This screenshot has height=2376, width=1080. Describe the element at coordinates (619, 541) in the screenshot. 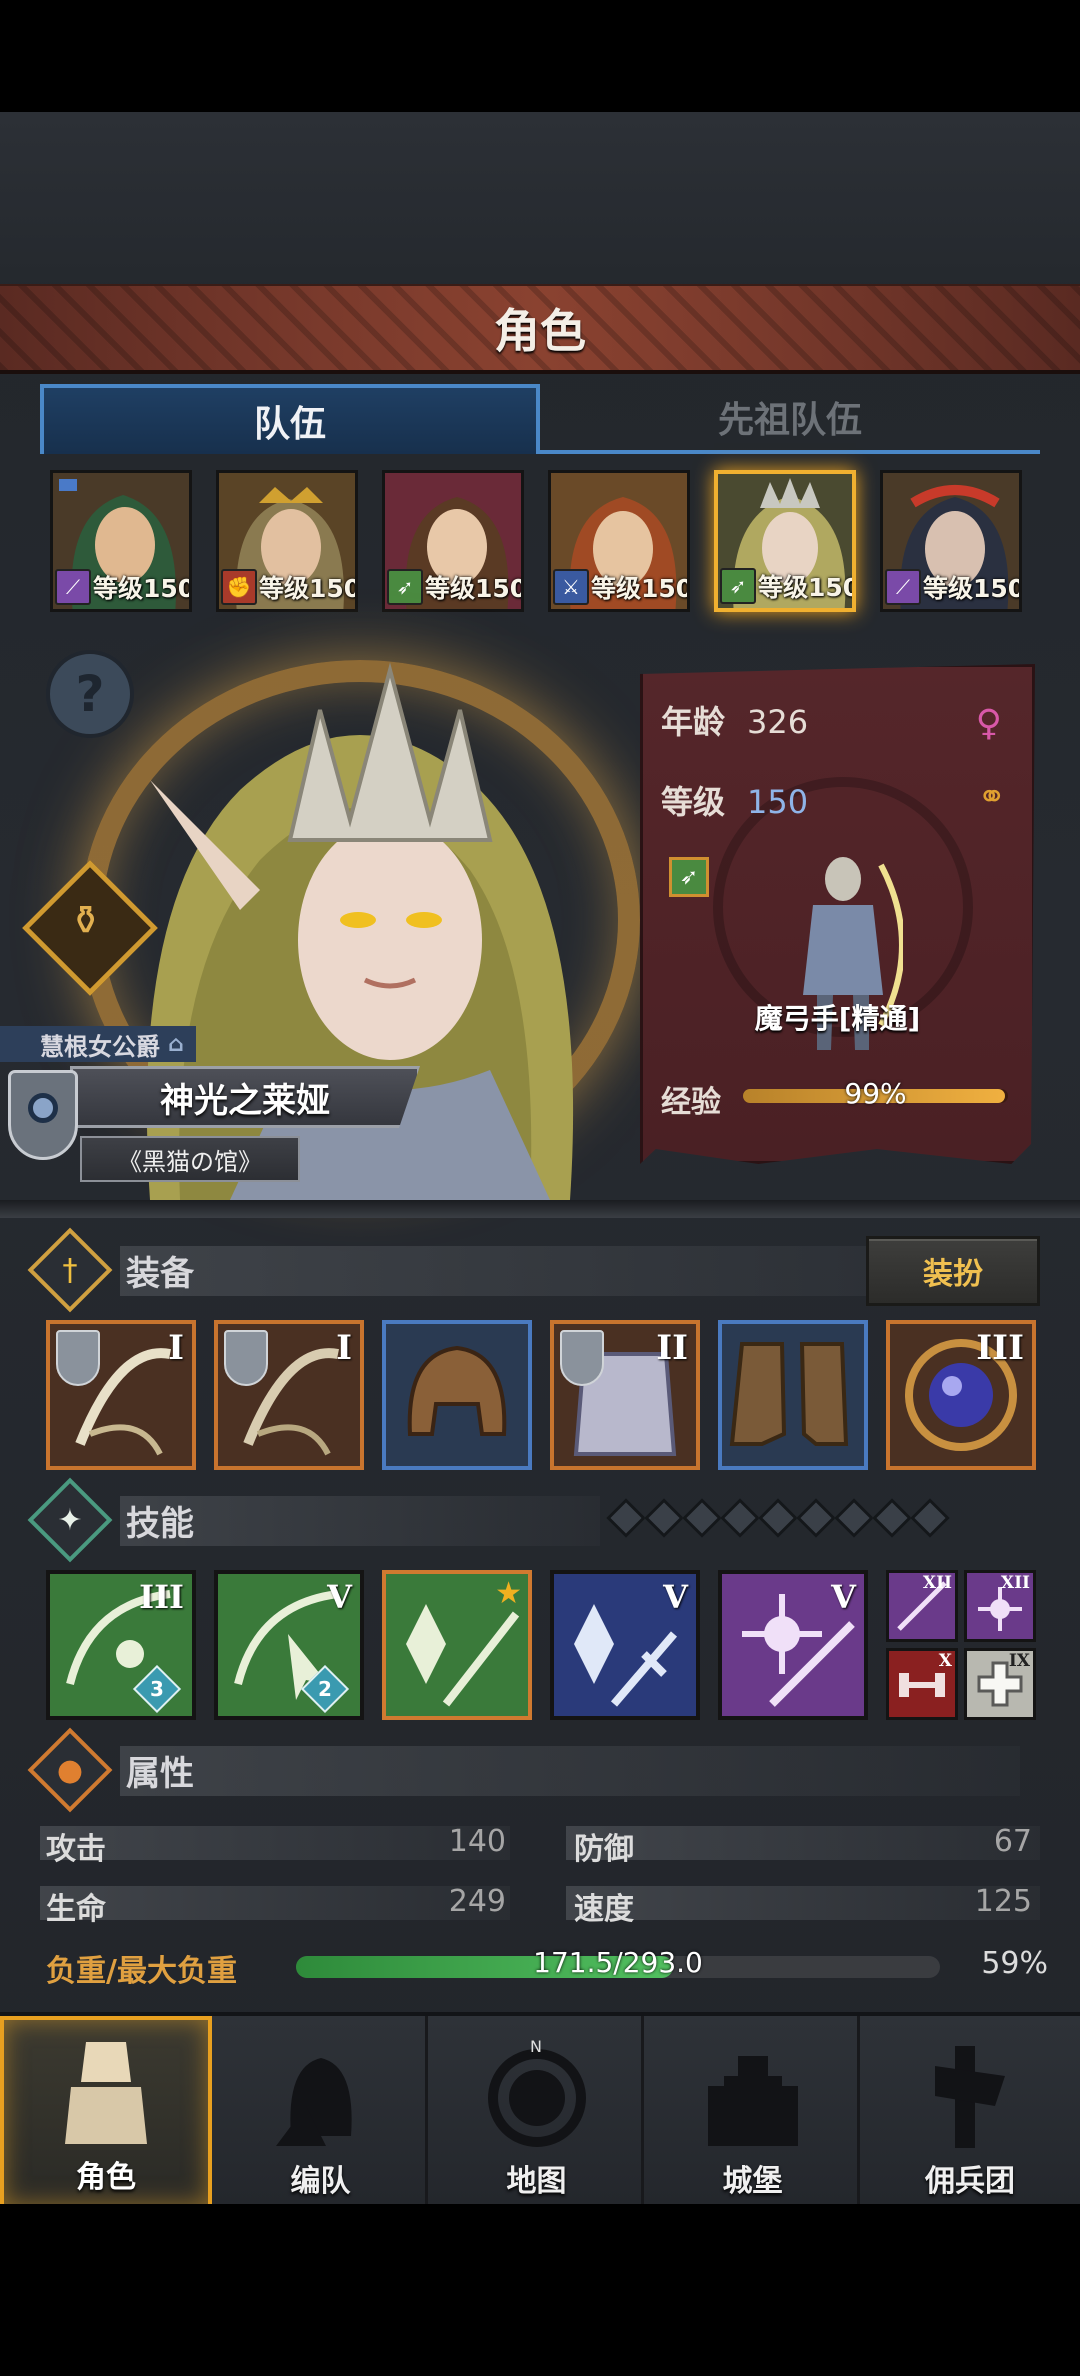

I see `hero-card: ⚔ 等级150` at that location.